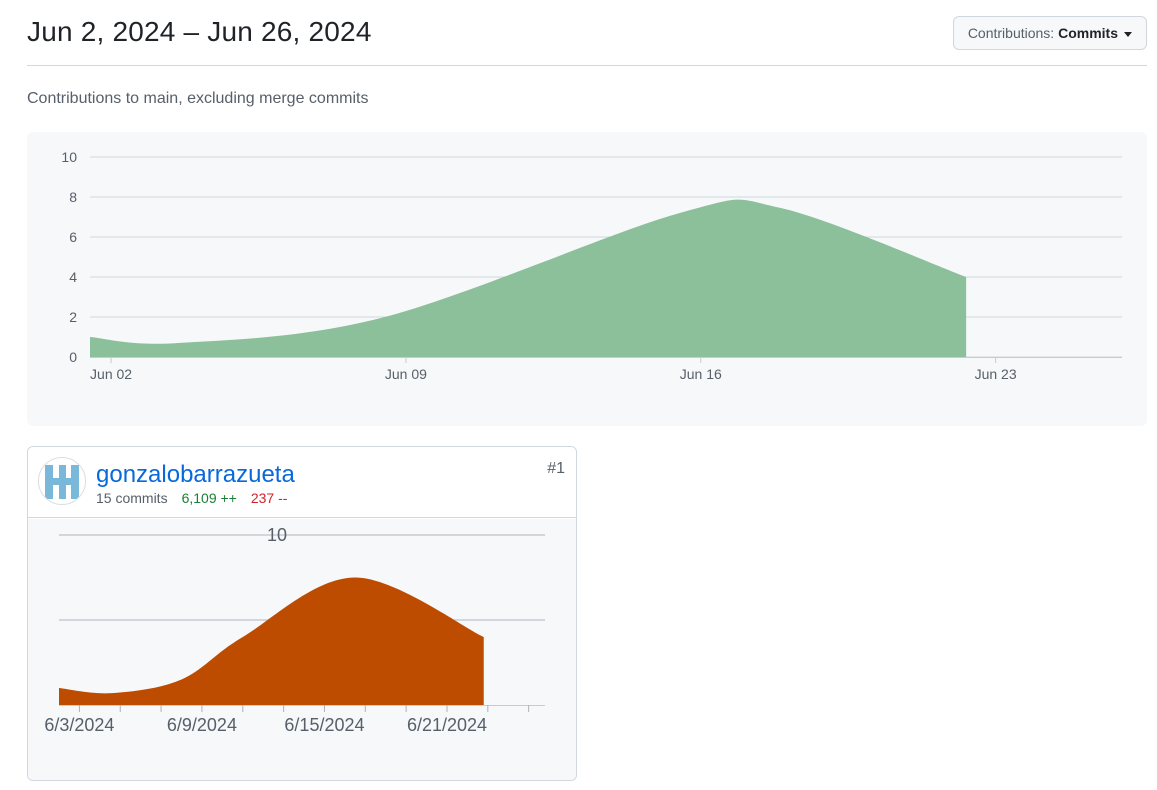  Describe the element at coordinates (79, 725) in the screenshot. I see `x-tick-label: 6/3/2024` at that location.